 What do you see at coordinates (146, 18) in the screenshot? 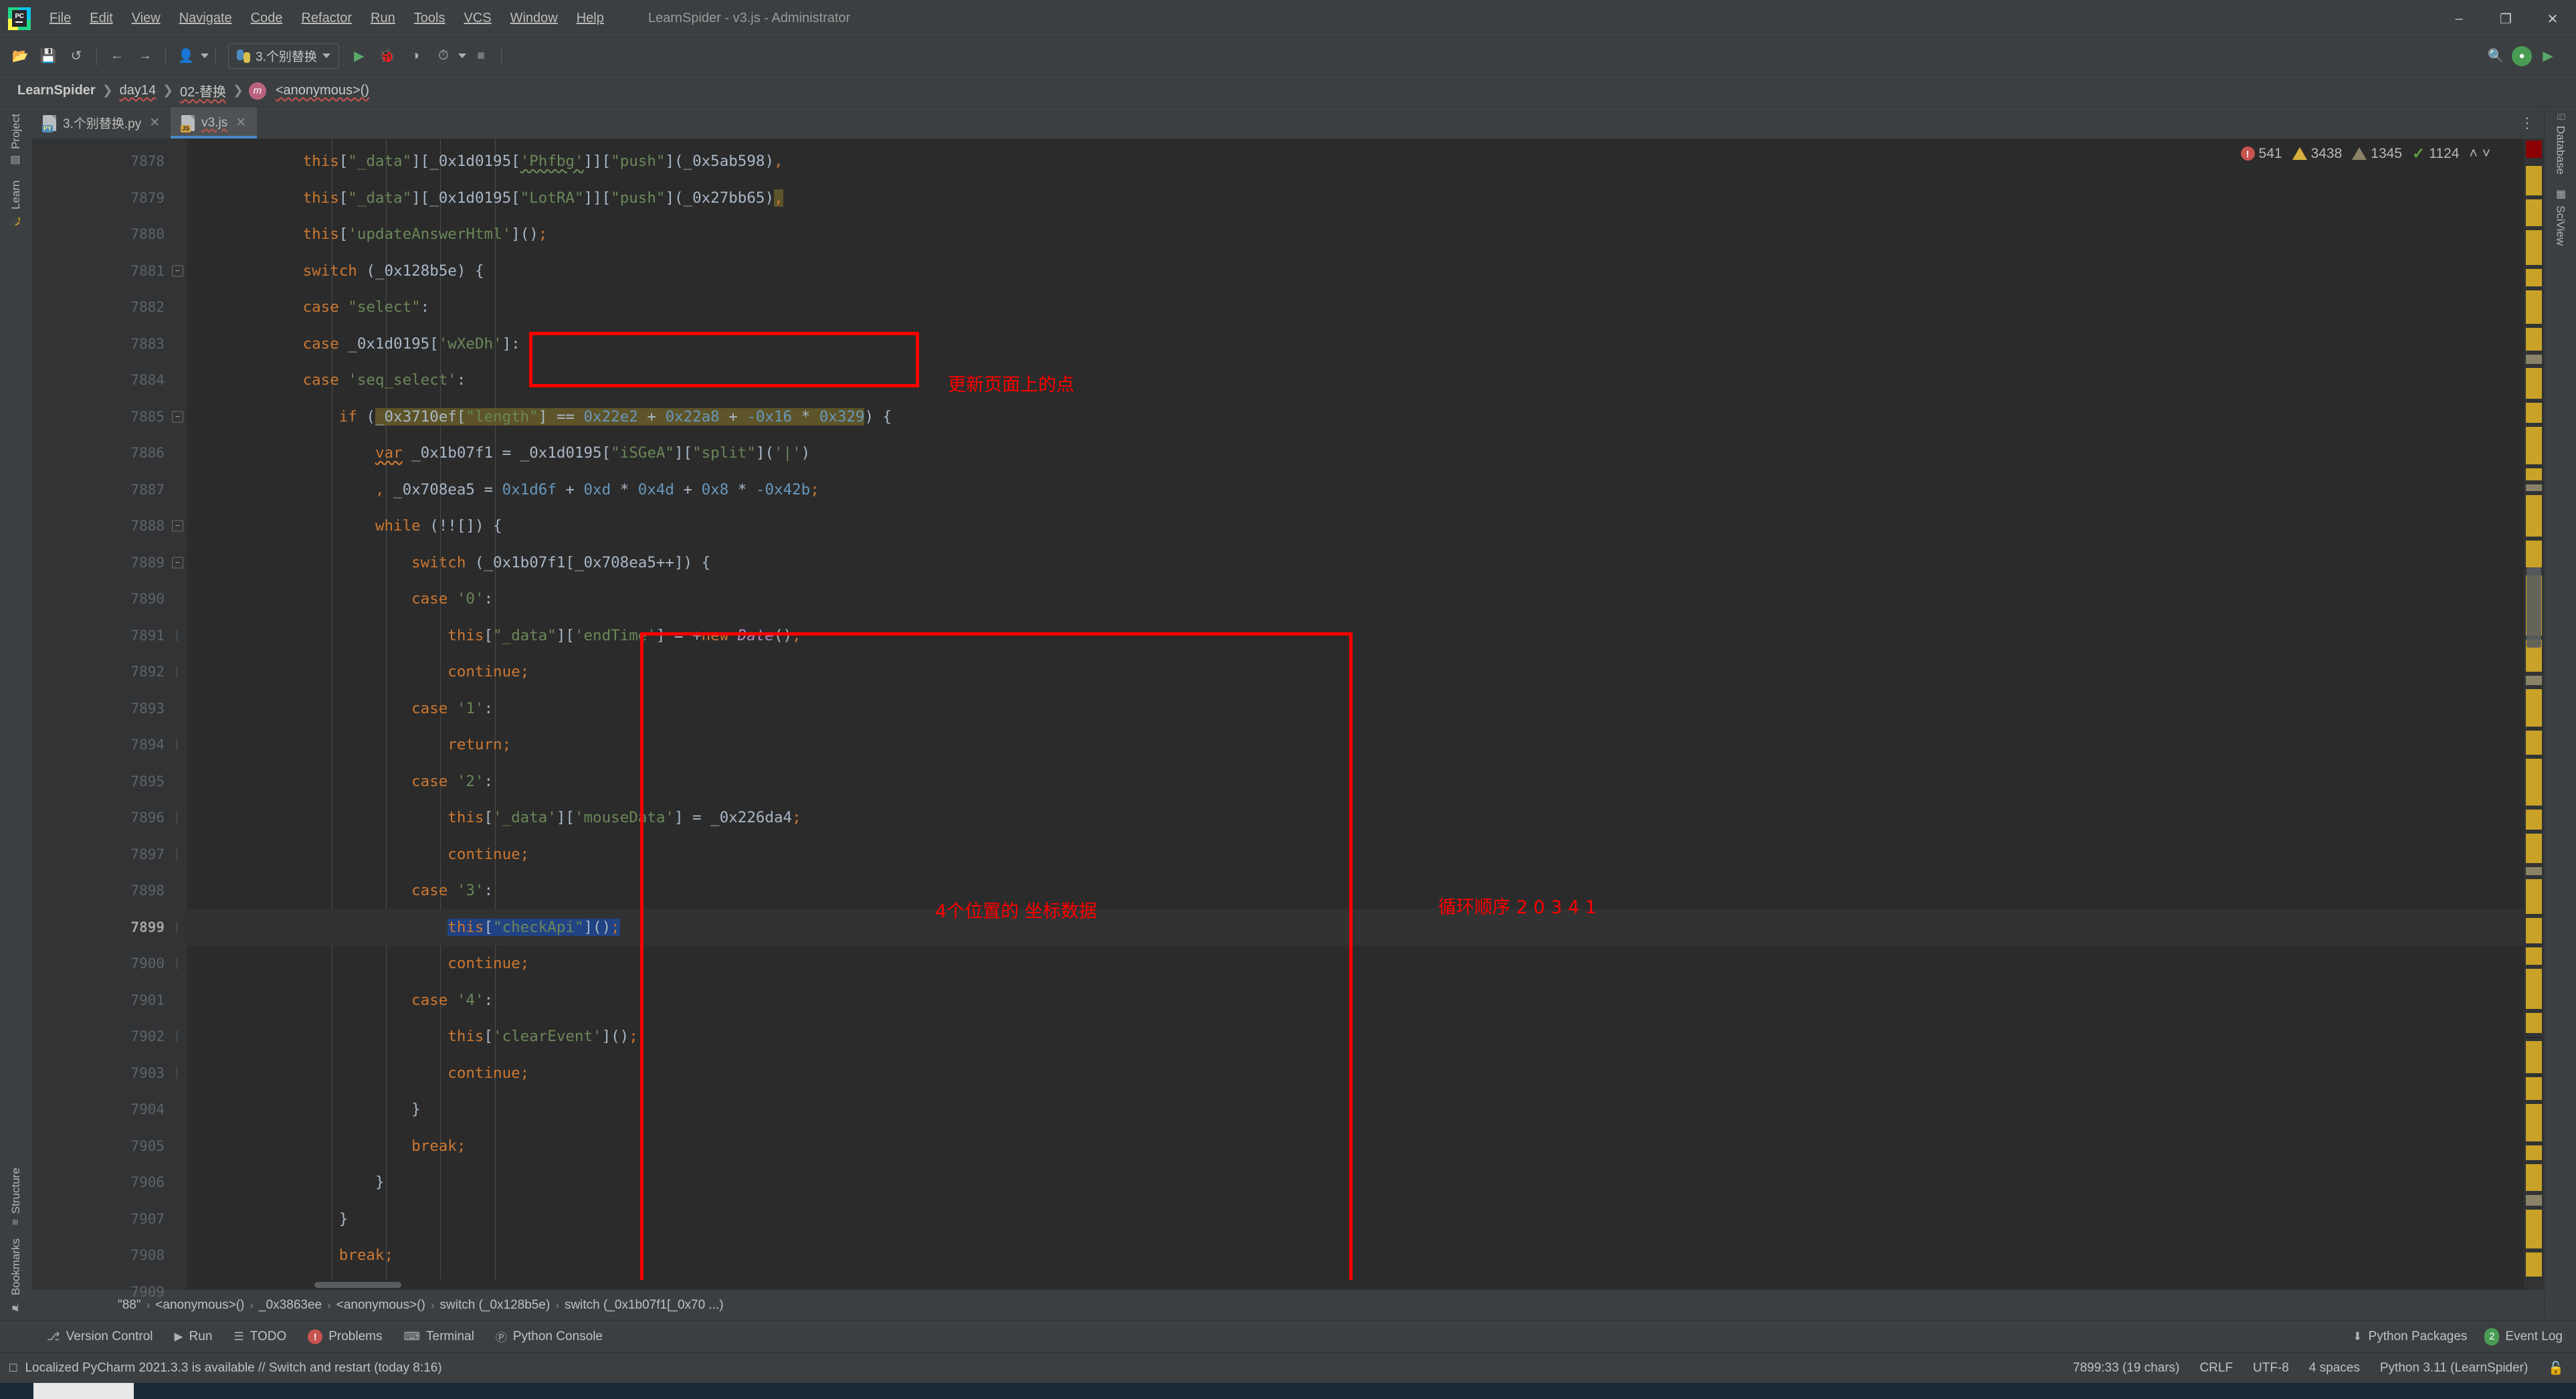
I see `menu-view: View` at bounding box center [146, 18].